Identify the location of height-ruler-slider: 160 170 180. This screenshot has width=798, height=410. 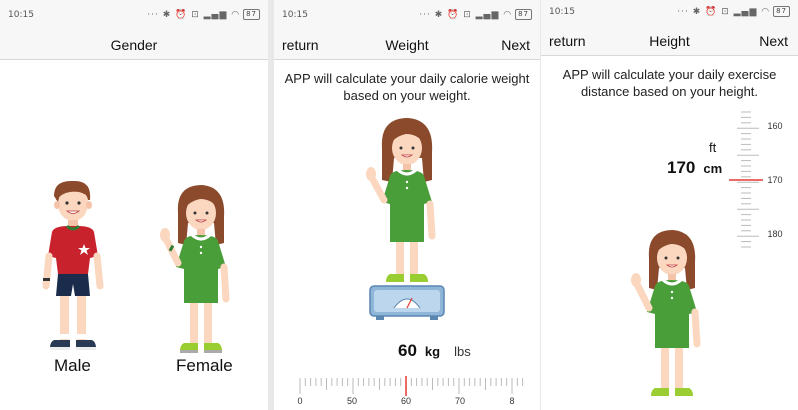
(755, 179).